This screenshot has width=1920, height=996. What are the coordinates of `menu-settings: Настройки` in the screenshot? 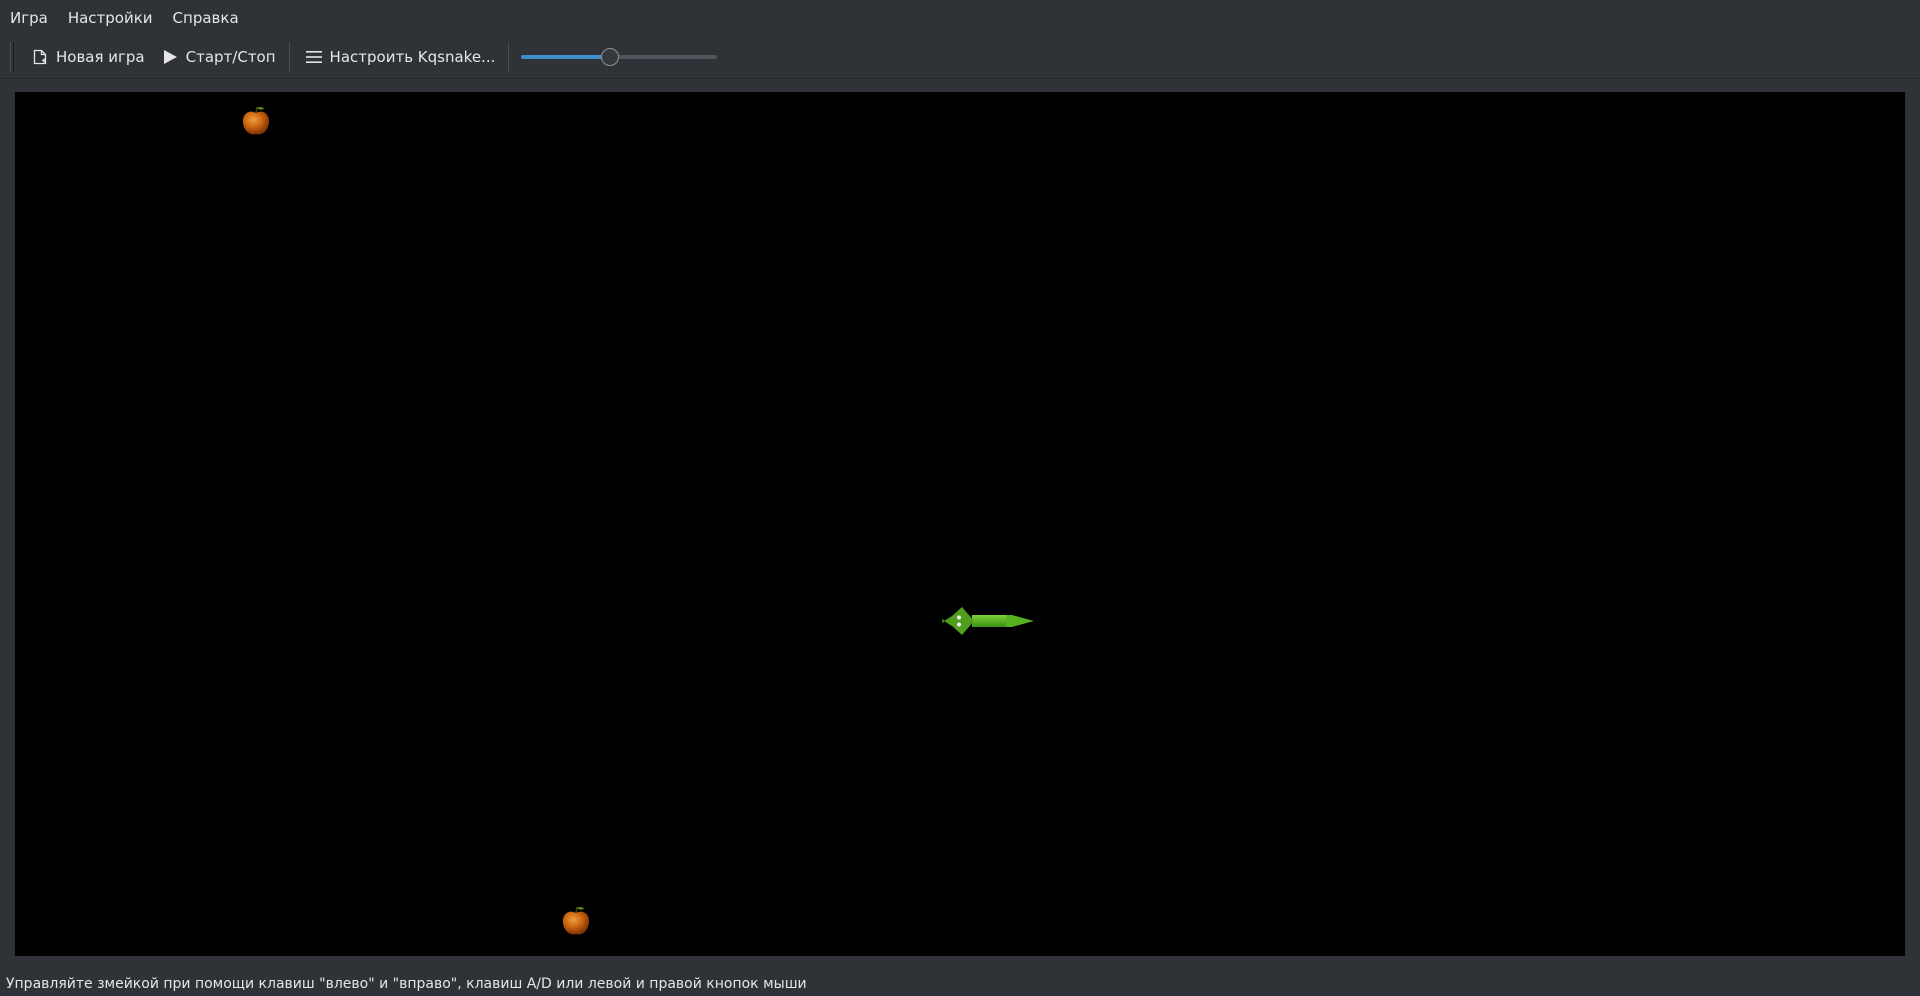 It's located at (110, 18).